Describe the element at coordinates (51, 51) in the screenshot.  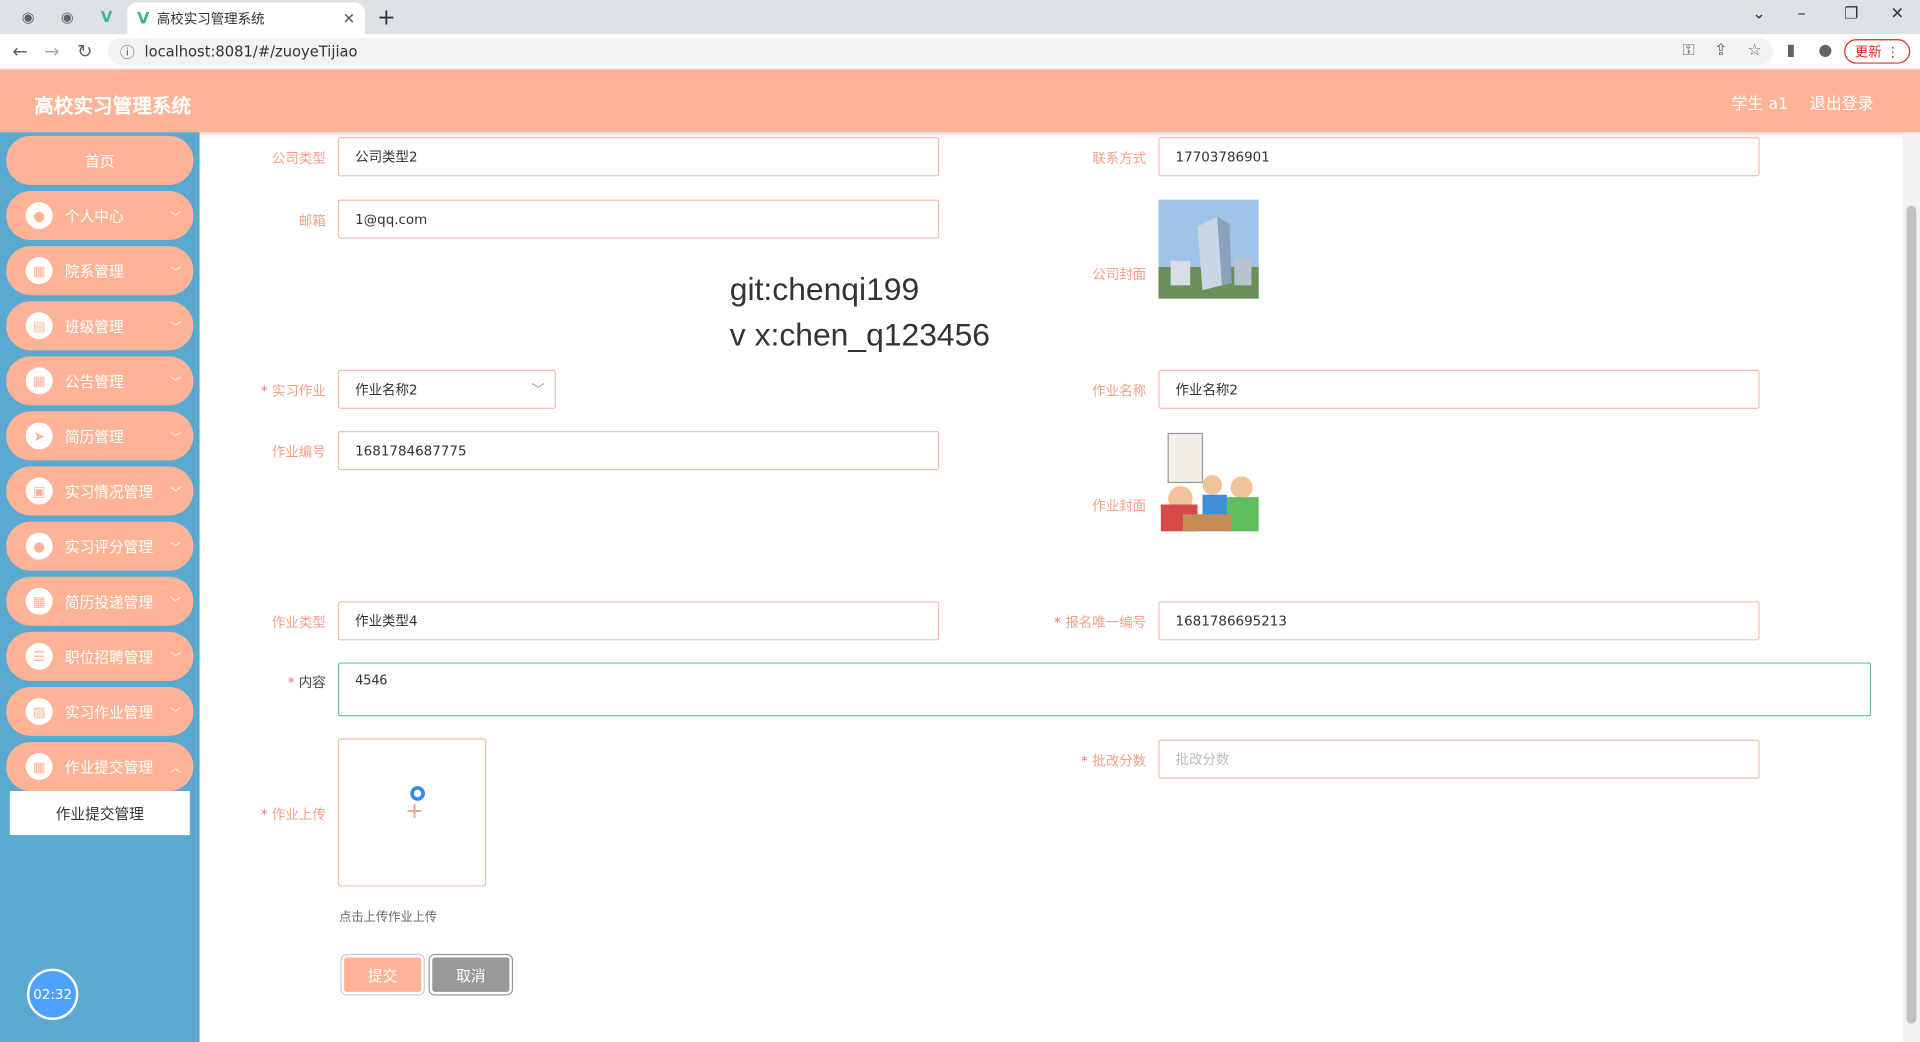
I see `forward-icon: →` at that location.